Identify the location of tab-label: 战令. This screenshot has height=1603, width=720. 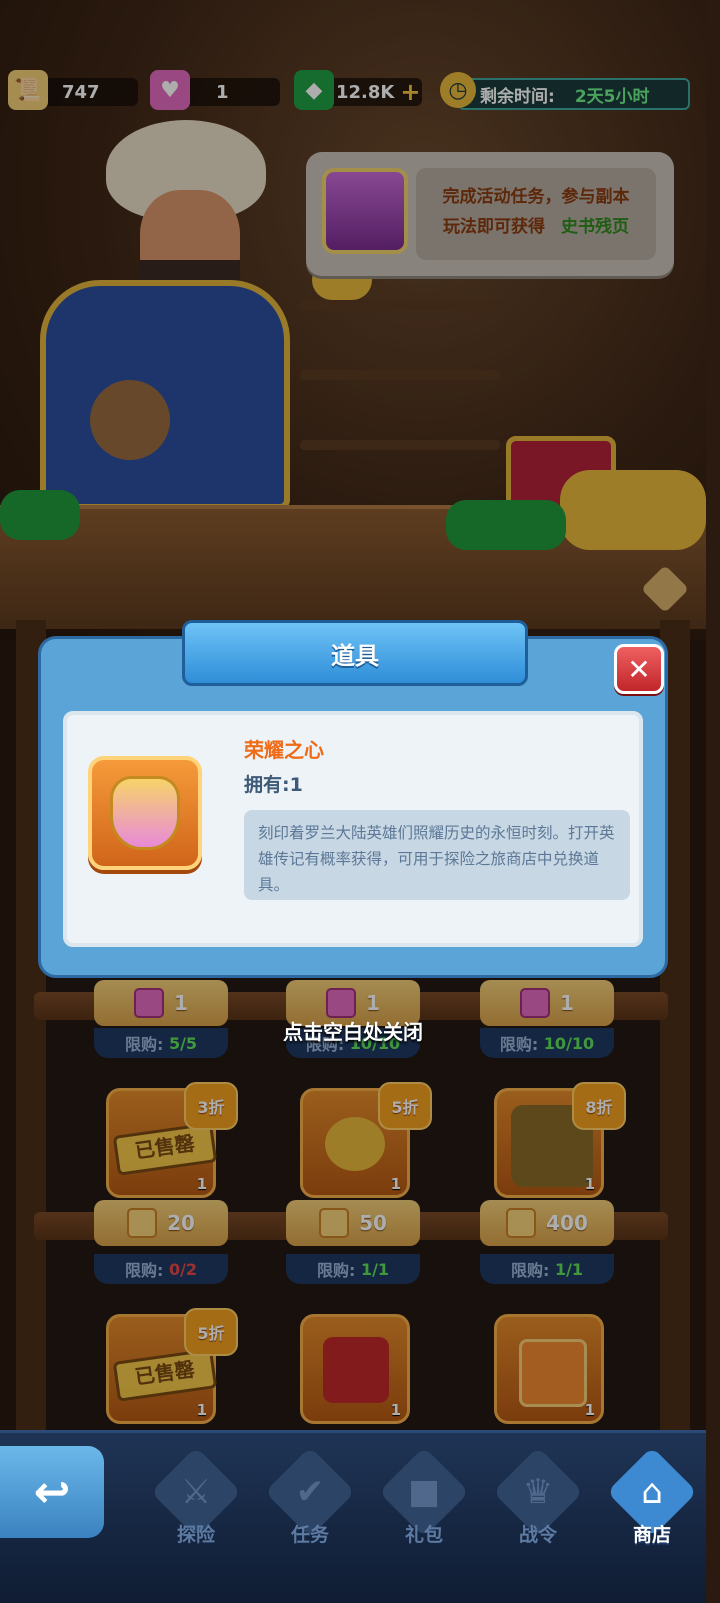
(537, 1535).